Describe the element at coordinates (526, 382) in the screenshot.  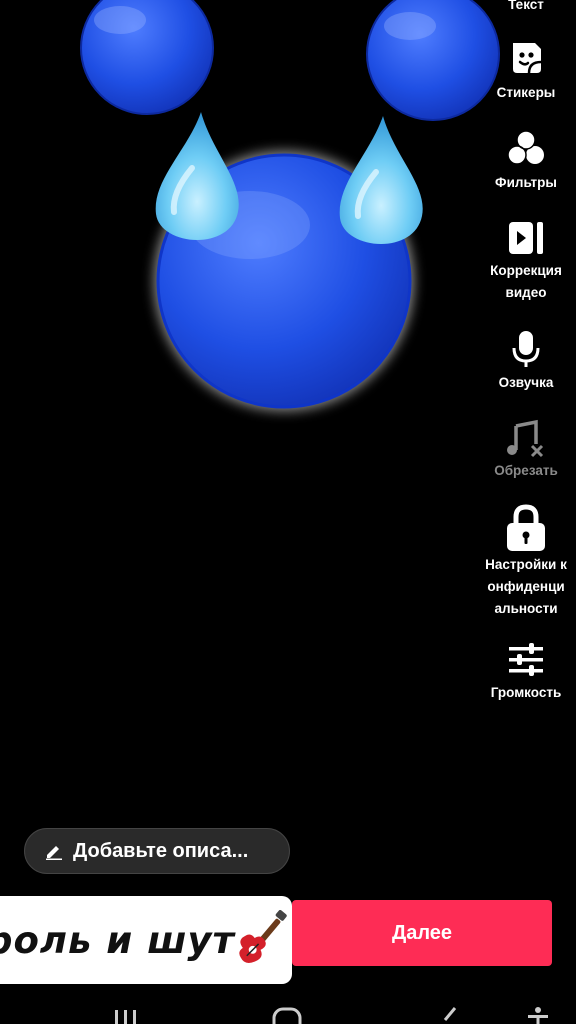
I see `tool-voiceover-label: Озвучка` at that location.